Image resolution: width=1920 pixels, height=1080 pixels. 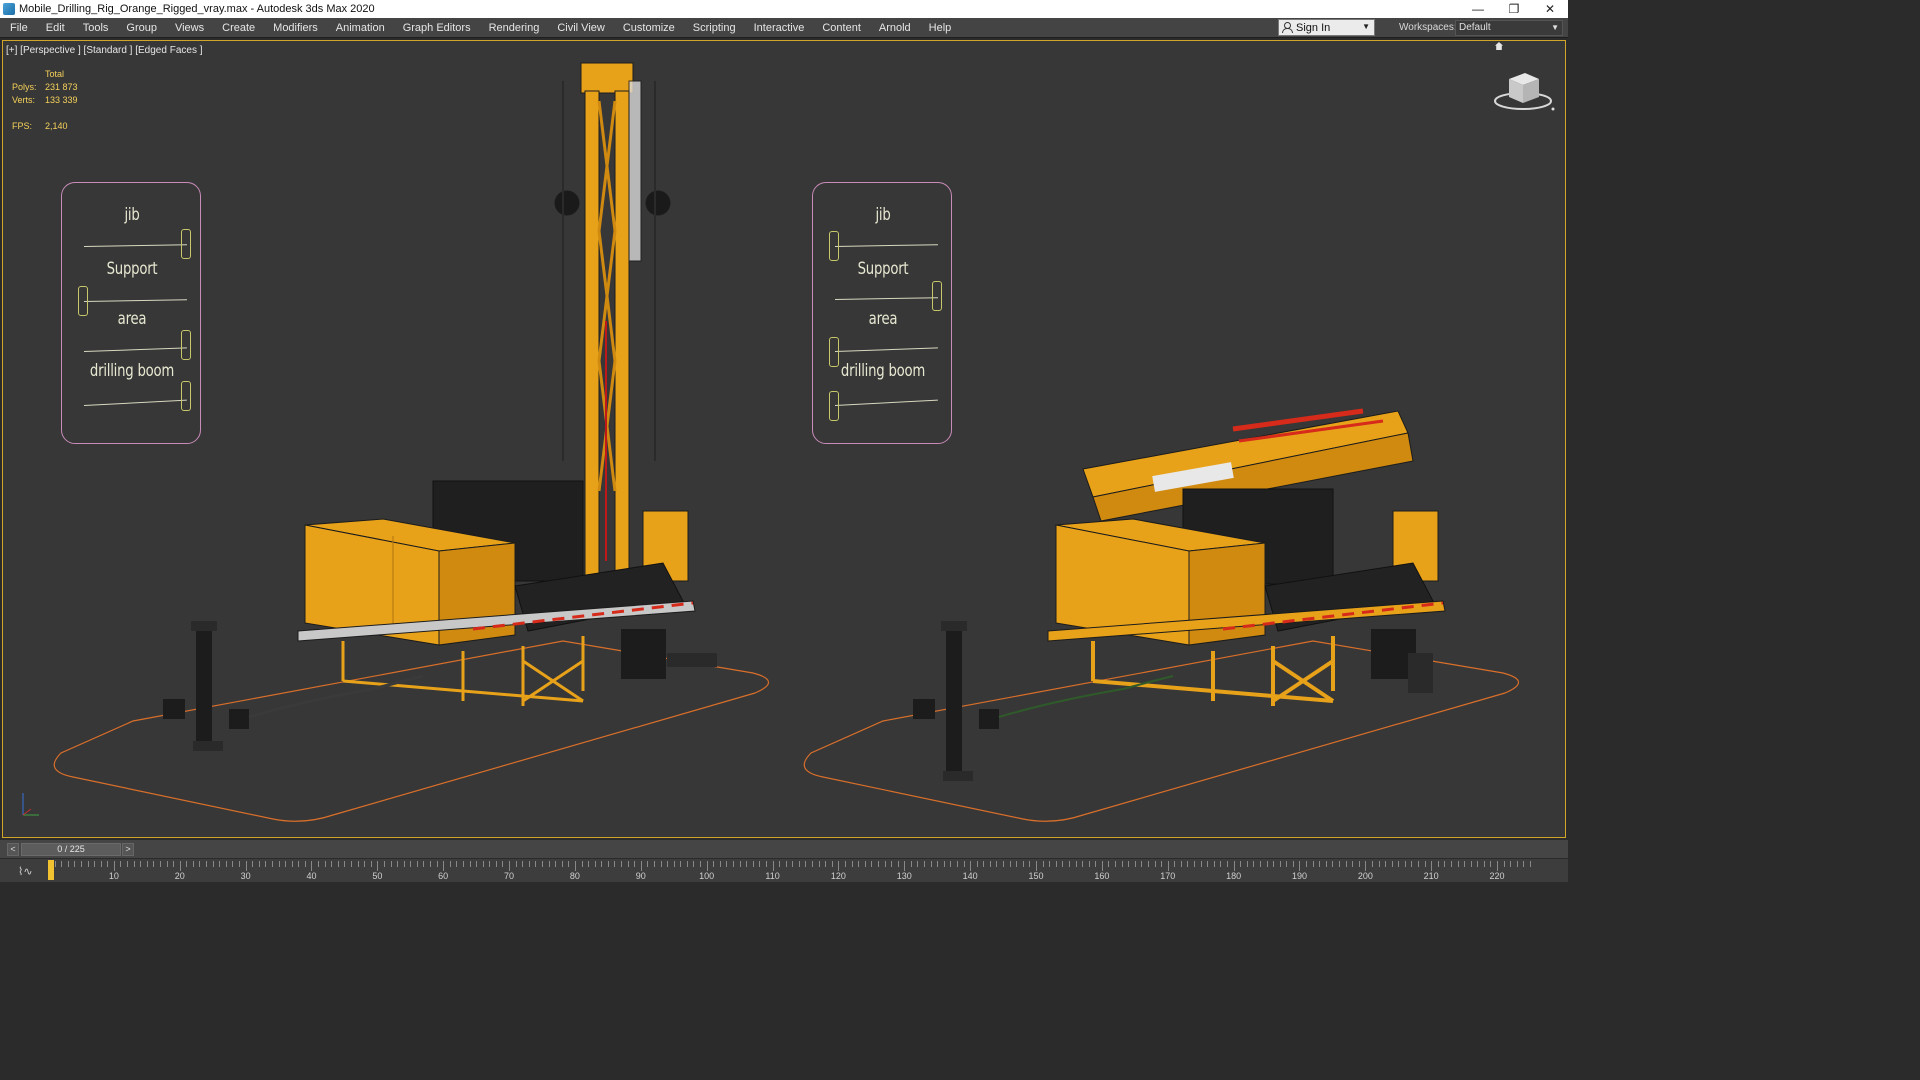 I want to click on menu-arnold: Arnold, so click(x=895, y=28).